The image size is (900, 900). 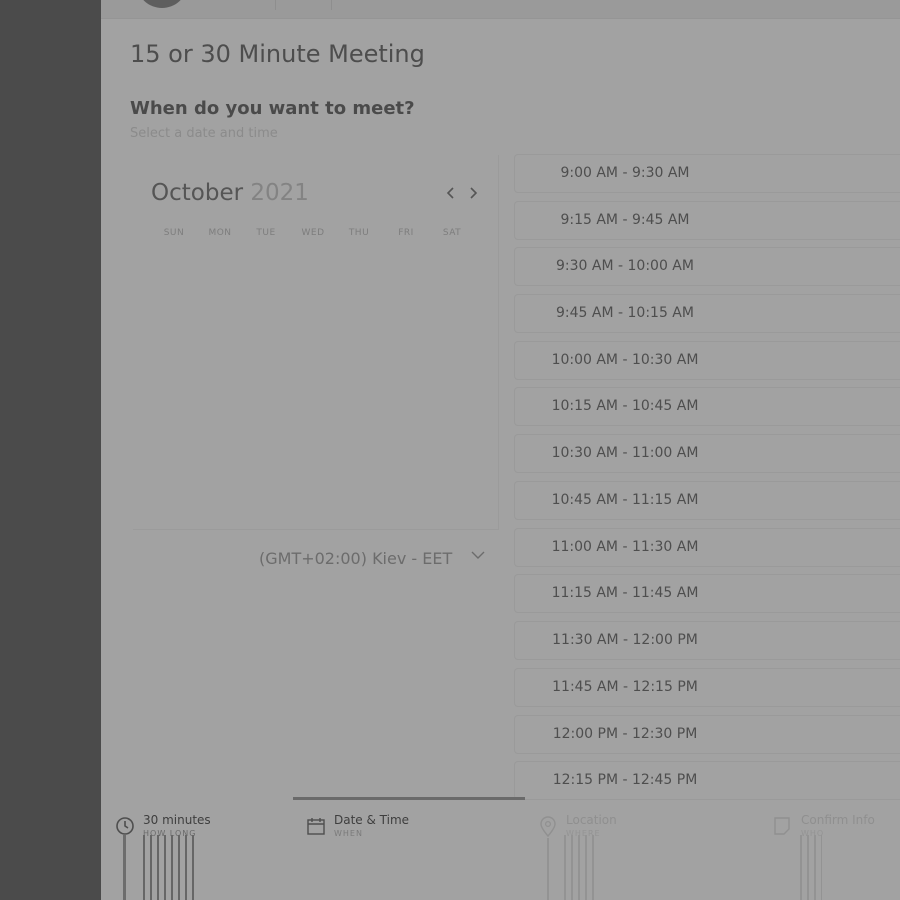 I want to click on time-slot-button: 11:00 AM - 11:30 AM, so click(x=707, y=547).